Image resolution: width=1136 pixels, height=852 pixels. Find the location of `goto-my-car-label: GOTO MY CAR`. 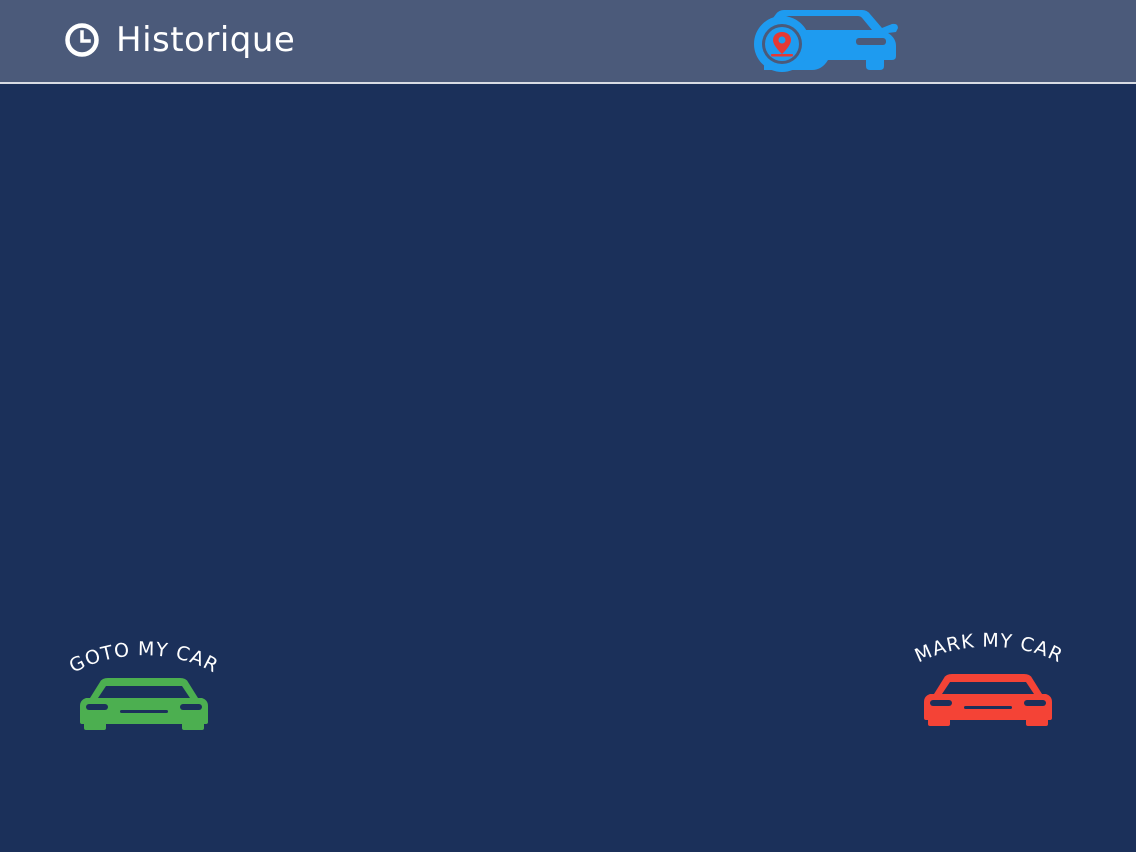

goto-my-car-label: GOTO MY CAR is located at coordinates (144, 657).